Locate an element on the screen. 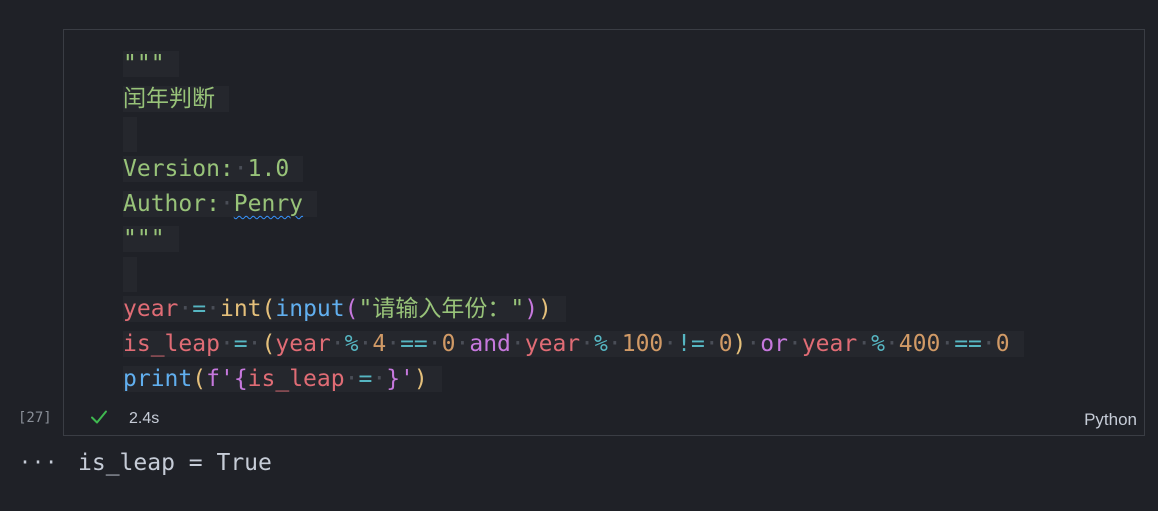 This screenshot has width=1158, height=511. docstring-author-label: Author: is located at coordinates (171, 204).